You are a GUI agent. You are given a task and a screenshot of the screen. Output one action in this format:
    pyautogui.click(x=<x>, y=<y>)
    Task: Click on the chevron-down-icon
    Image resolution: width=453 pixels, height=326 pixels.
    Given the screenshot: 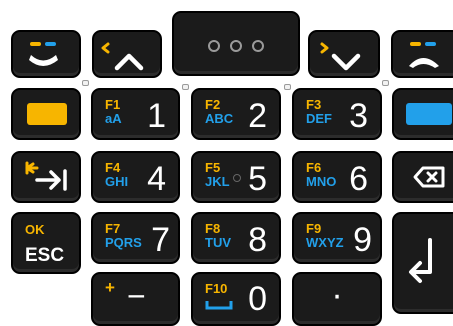 What is the action you would take?
    pyautogui.click(x=340, y=56)
    